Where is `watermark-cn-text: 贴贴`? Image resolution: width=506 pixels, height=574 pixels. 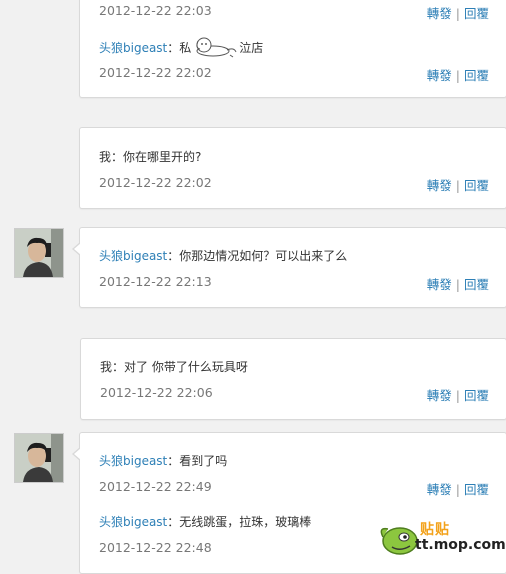 watermark-cn-text: 贴贴 is located at coordinates (435, 530).